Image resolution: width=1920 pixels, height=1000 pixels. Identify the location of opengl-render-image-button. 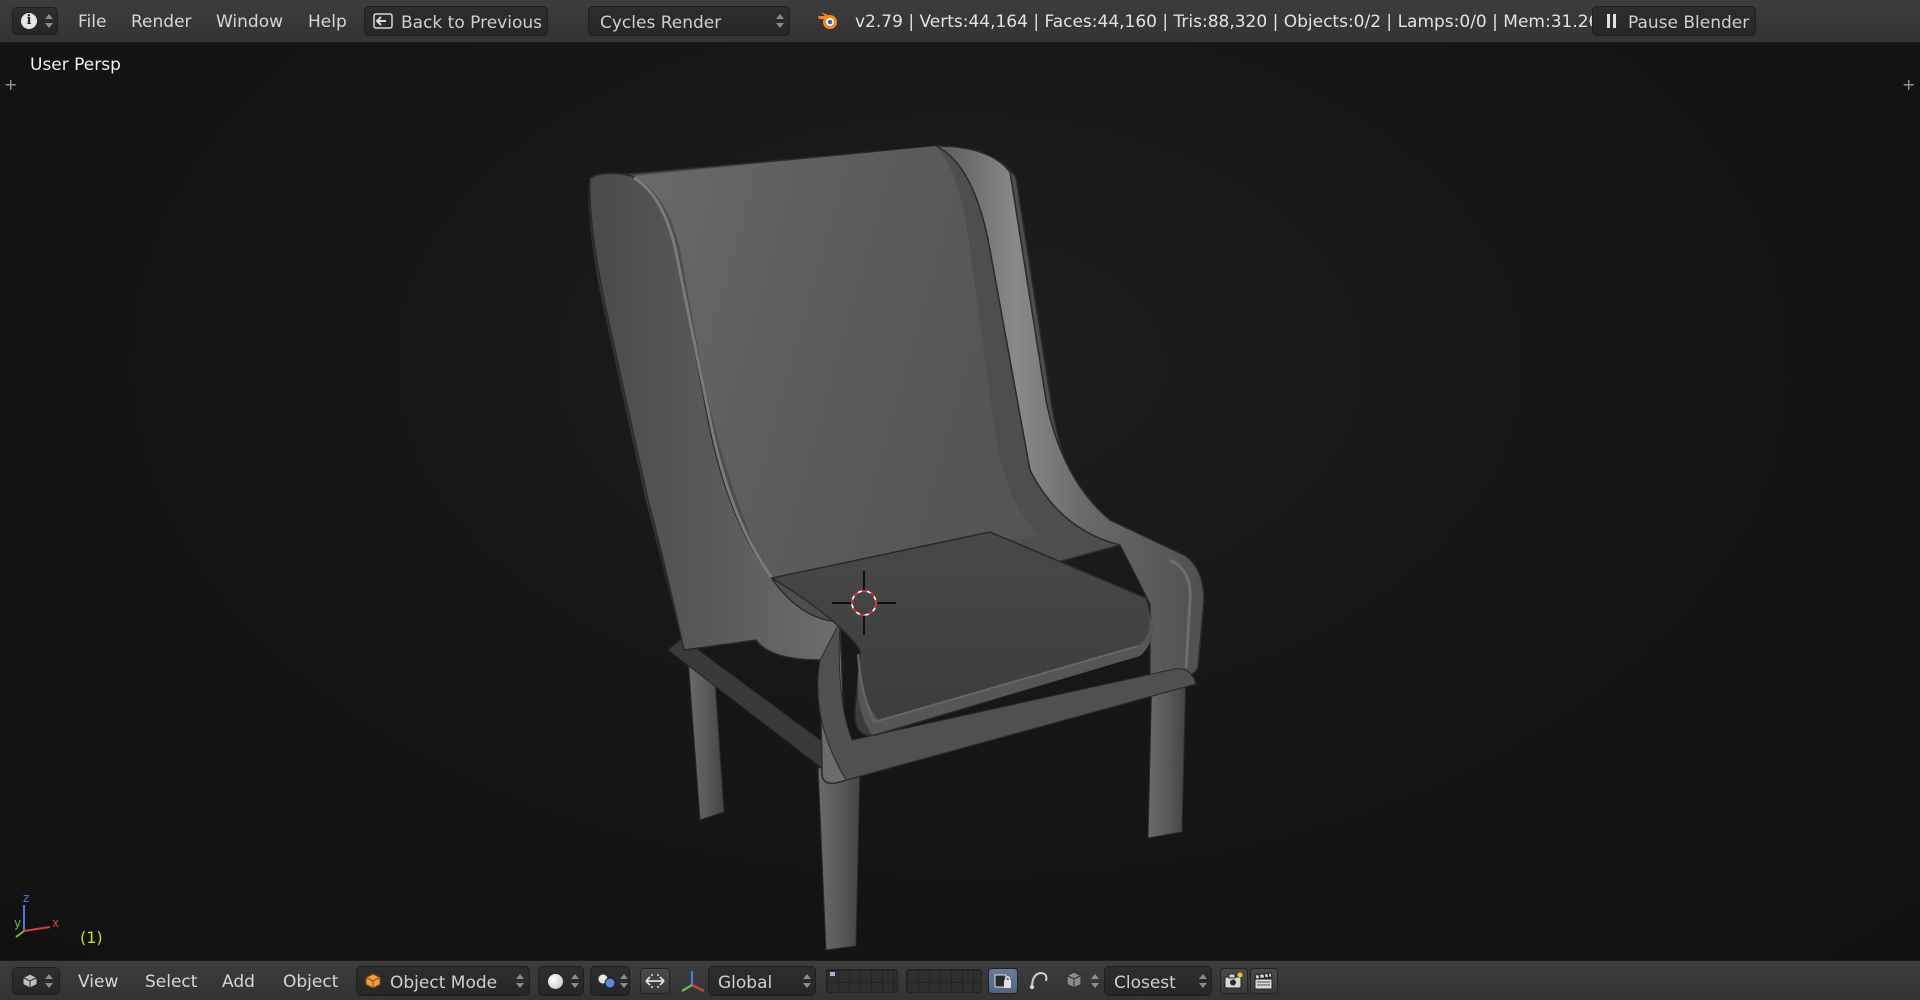
(1234, 981).